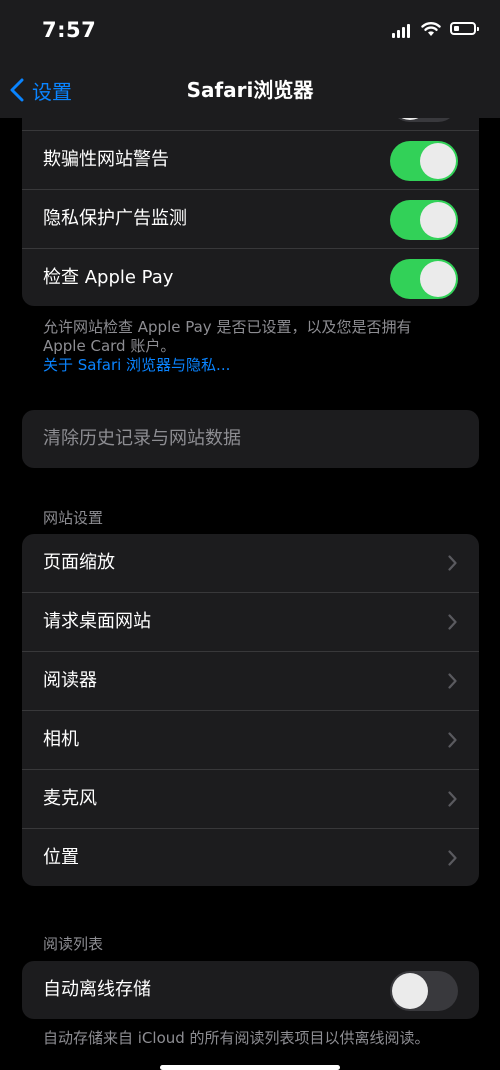  What do you see at coordinates (403, 31) in the screenshot?
I see `cellular-signal-icon` at bounding box center [403, 31].